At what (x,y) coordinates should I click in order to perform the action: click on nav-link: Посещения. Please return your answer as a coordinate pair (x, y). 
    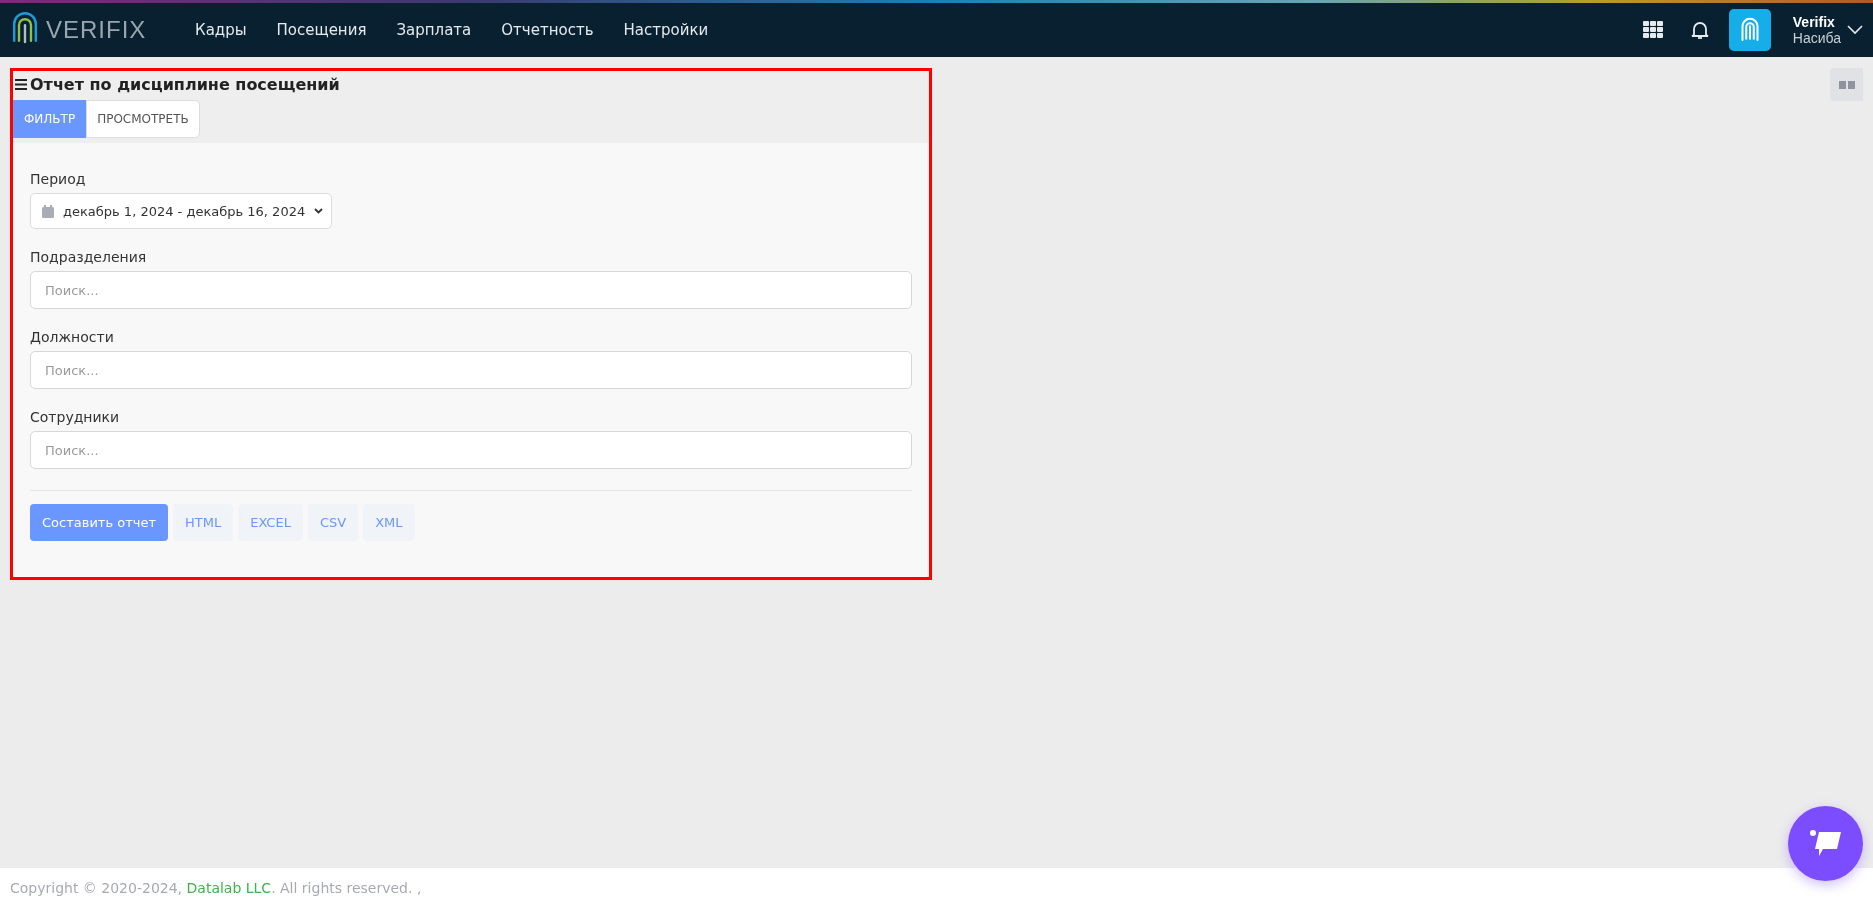
    Looking at the image, I should click on (321, 30).